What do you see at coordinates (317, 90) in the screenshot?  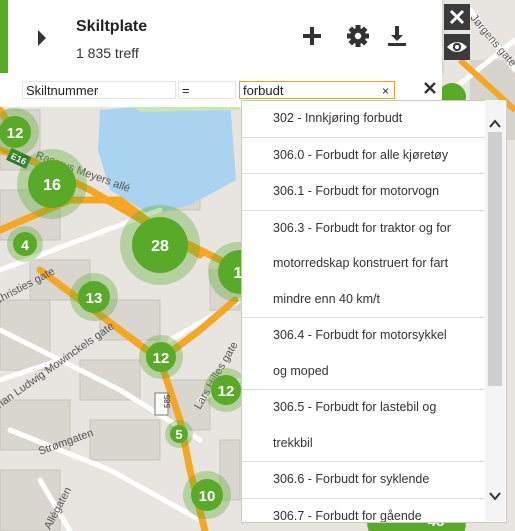 I see `filter-value-input: forbudt ×` at bounding box center [317, 90].